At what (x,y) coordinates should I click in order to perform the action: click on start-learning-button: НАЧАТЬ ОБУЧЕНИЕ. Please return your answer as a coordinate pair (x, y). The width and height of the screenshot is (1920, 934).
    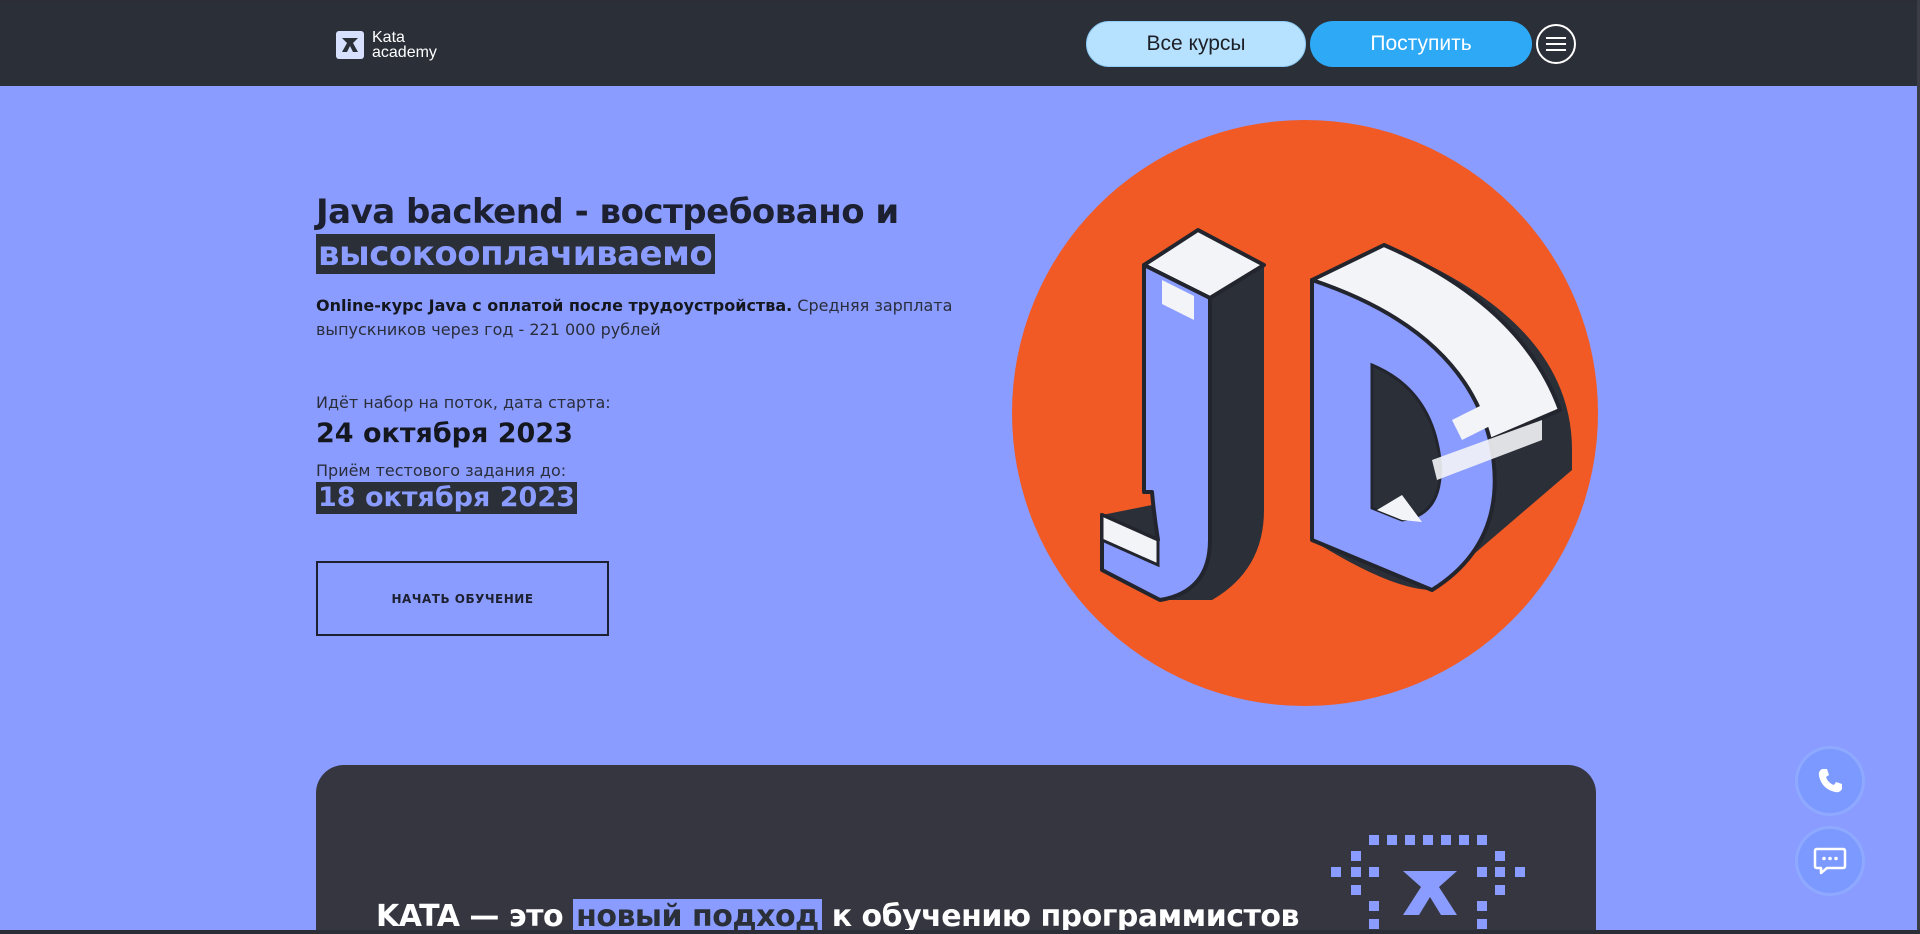
    Looking at the image, I should click on (462, 598).